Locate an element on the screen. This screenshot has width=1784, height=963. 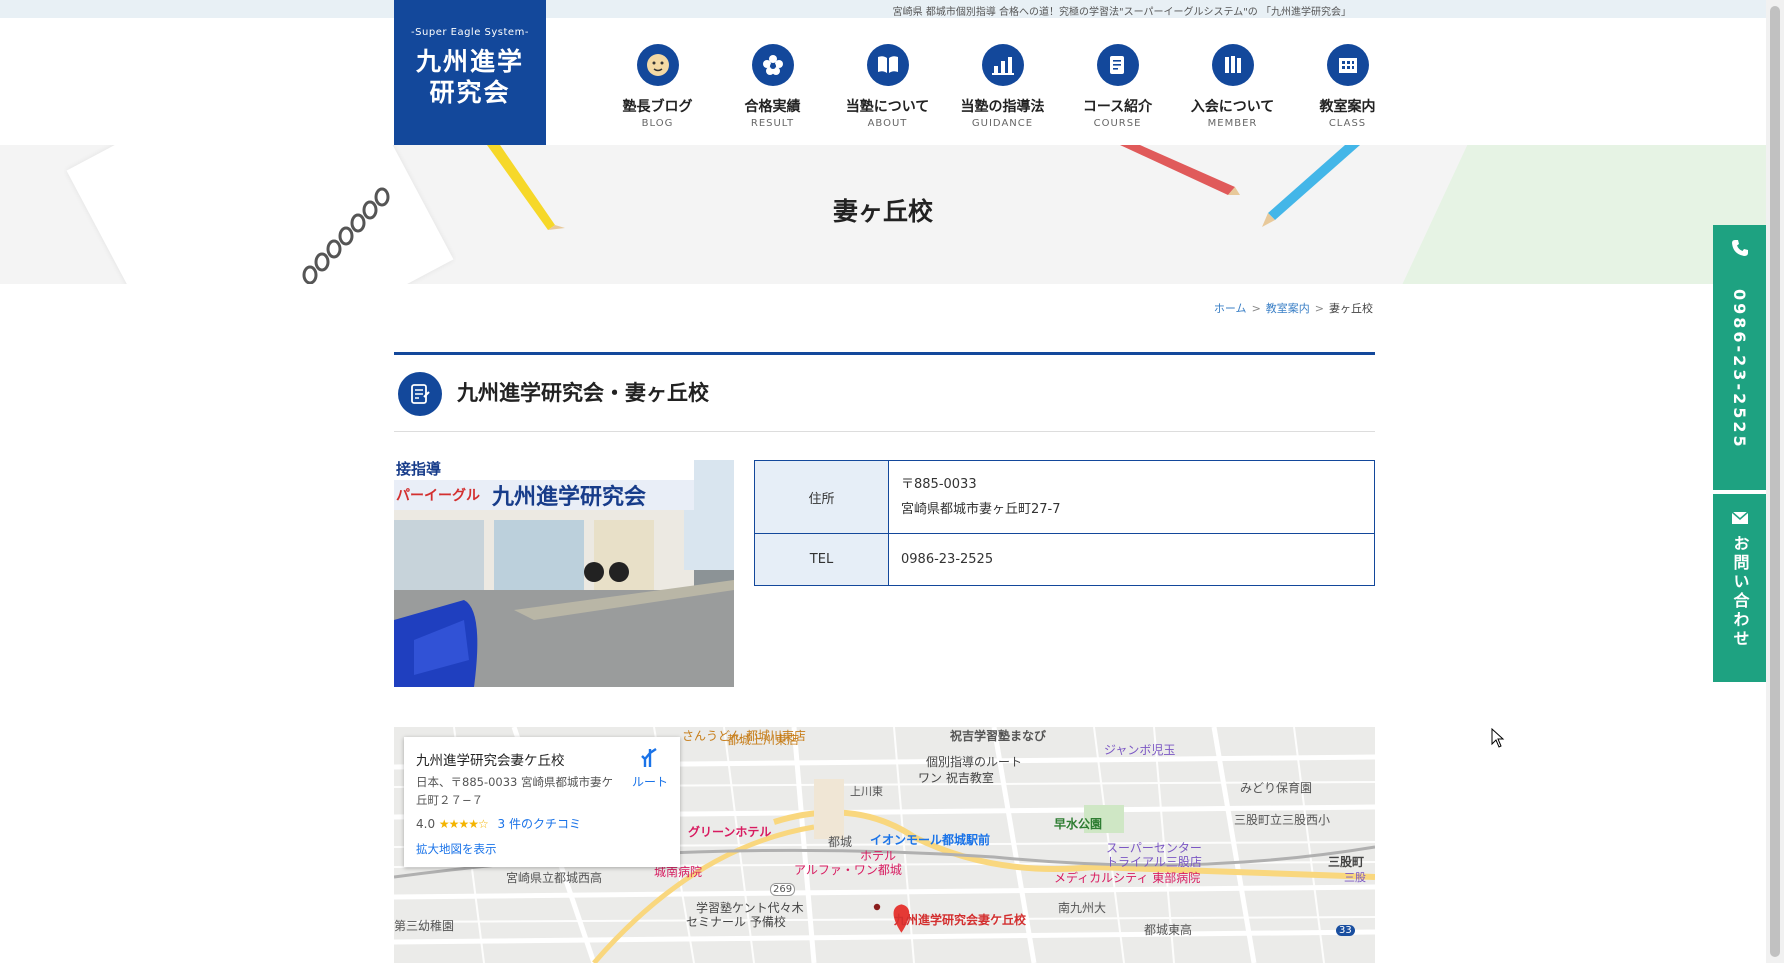
map-label: 33 is located at coordinates (1345, 930).